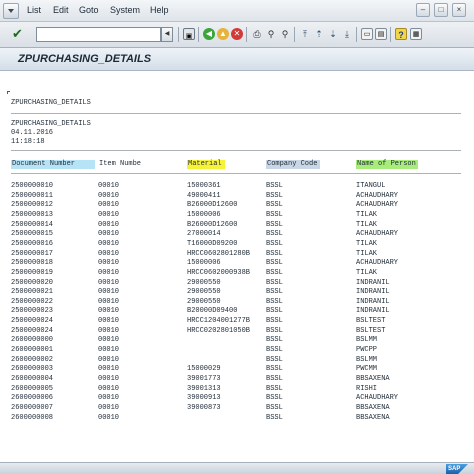 This screenshot has height=474, width=474. What do you see at coordinates (367, 359) in the screenshot?
I see `person-name-cell: BSLMM` at bounding box center [367, 359].